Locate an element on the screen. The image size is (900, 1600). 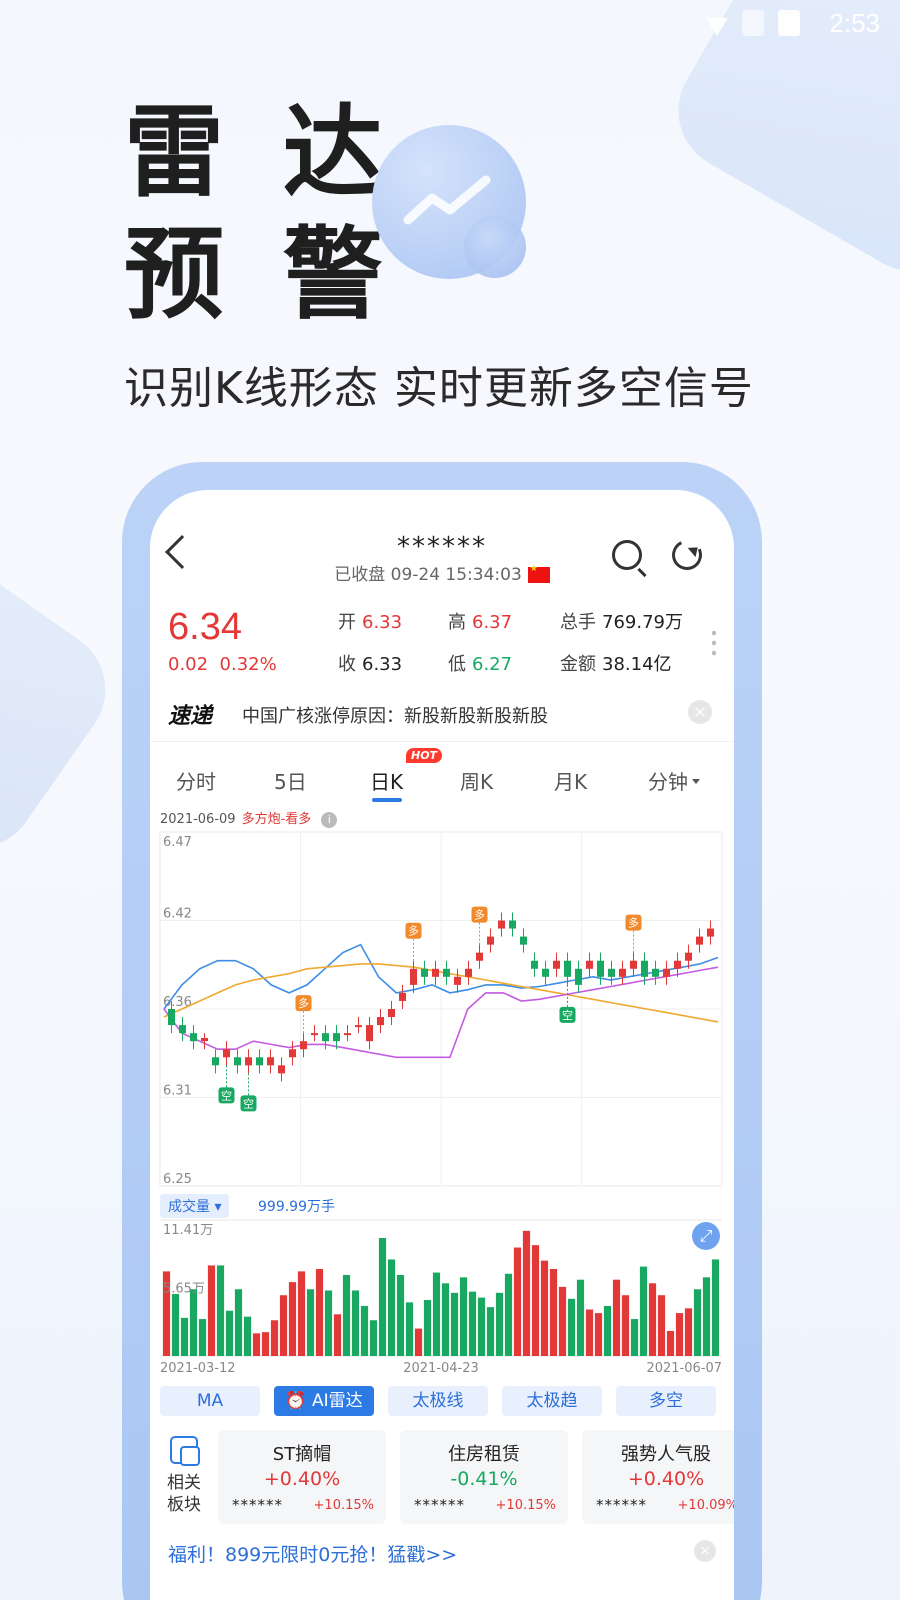
indicator-taiji-line-button: 太极线 is located at coordinates (438, 1401).